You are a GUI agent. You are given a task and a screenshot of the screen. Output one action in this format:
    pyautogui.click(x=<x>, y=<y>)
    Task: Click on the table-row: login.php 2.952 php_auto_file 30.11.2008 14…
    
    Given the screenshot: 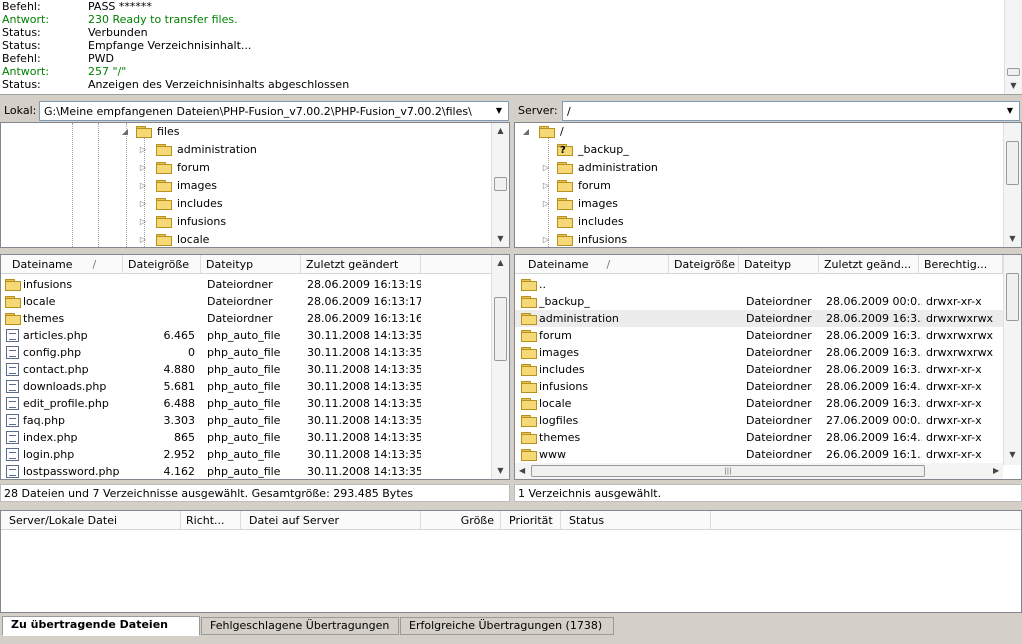 What is the action you would take?
    pyautogui.click(x=246, y=454)
    